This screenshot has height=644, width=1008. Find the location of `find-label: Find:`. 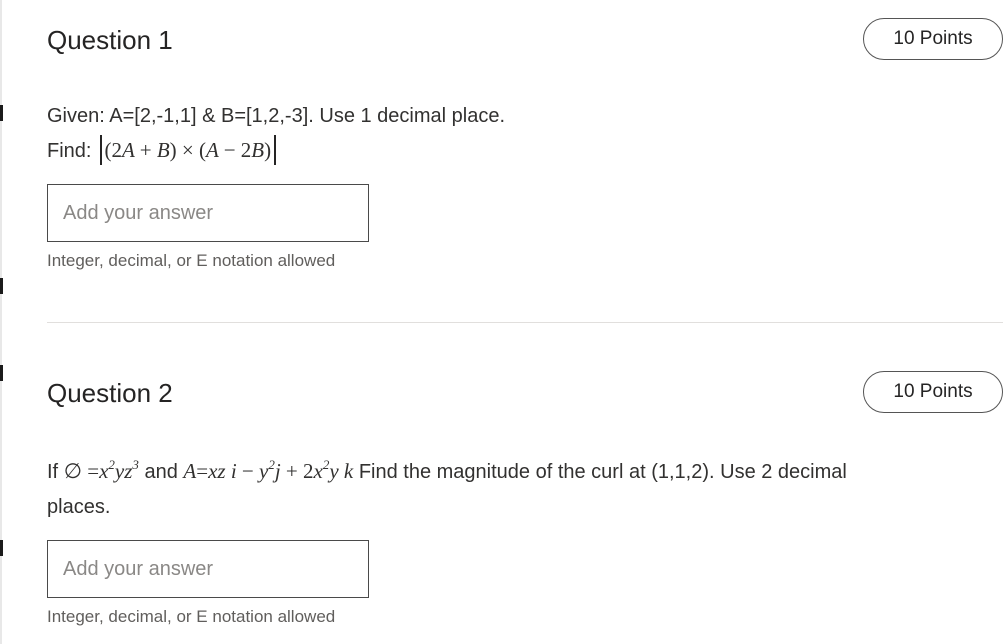

find-label: Find: is located at coordinates (69, 151).